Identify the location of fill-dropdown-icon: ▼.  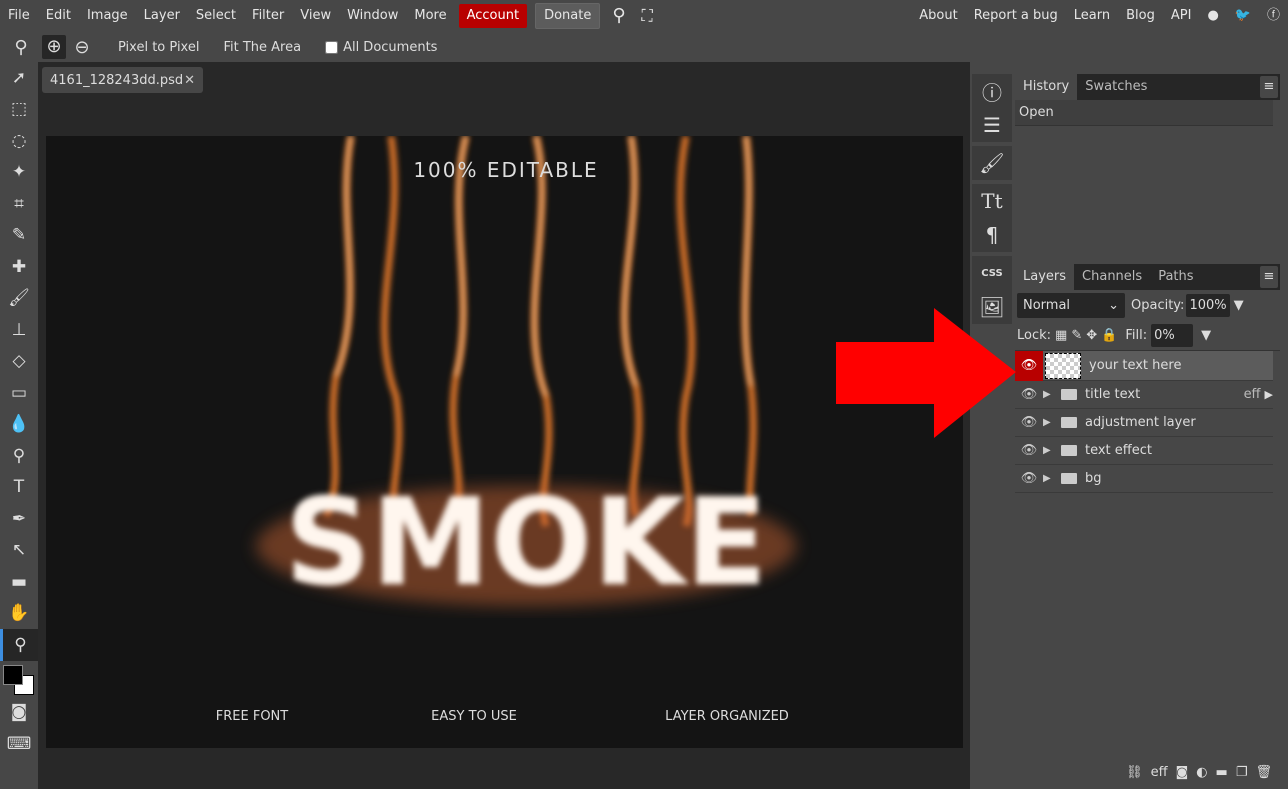
(1206, 335).